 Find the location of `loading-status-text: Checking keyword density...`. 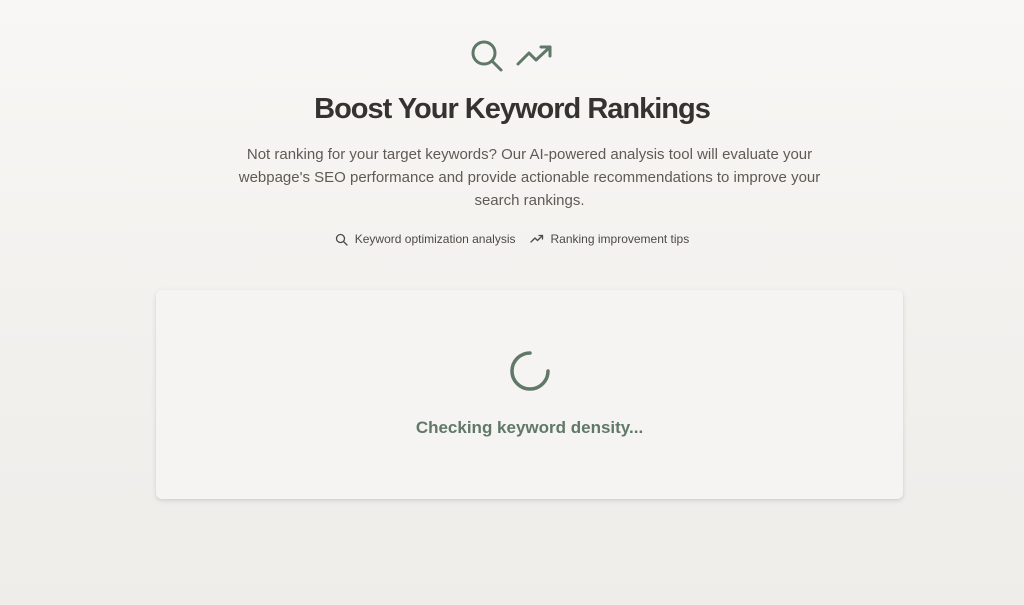

loading-status-text: Checking keyword density... is located at coordinates (529, 427).